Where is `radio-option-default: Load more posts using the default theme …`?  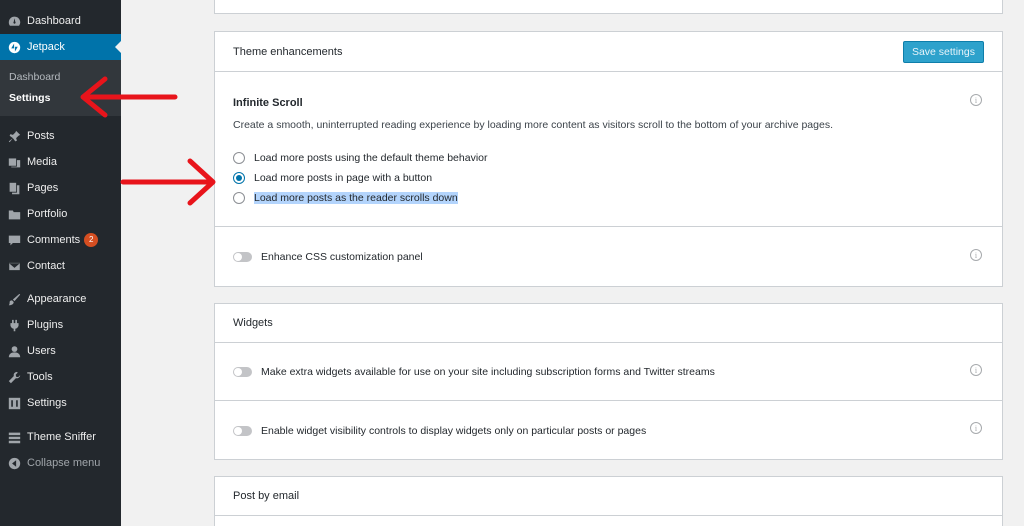 radio-option-default: Load more posts using the default theme … is located at coordinates (360, 158).